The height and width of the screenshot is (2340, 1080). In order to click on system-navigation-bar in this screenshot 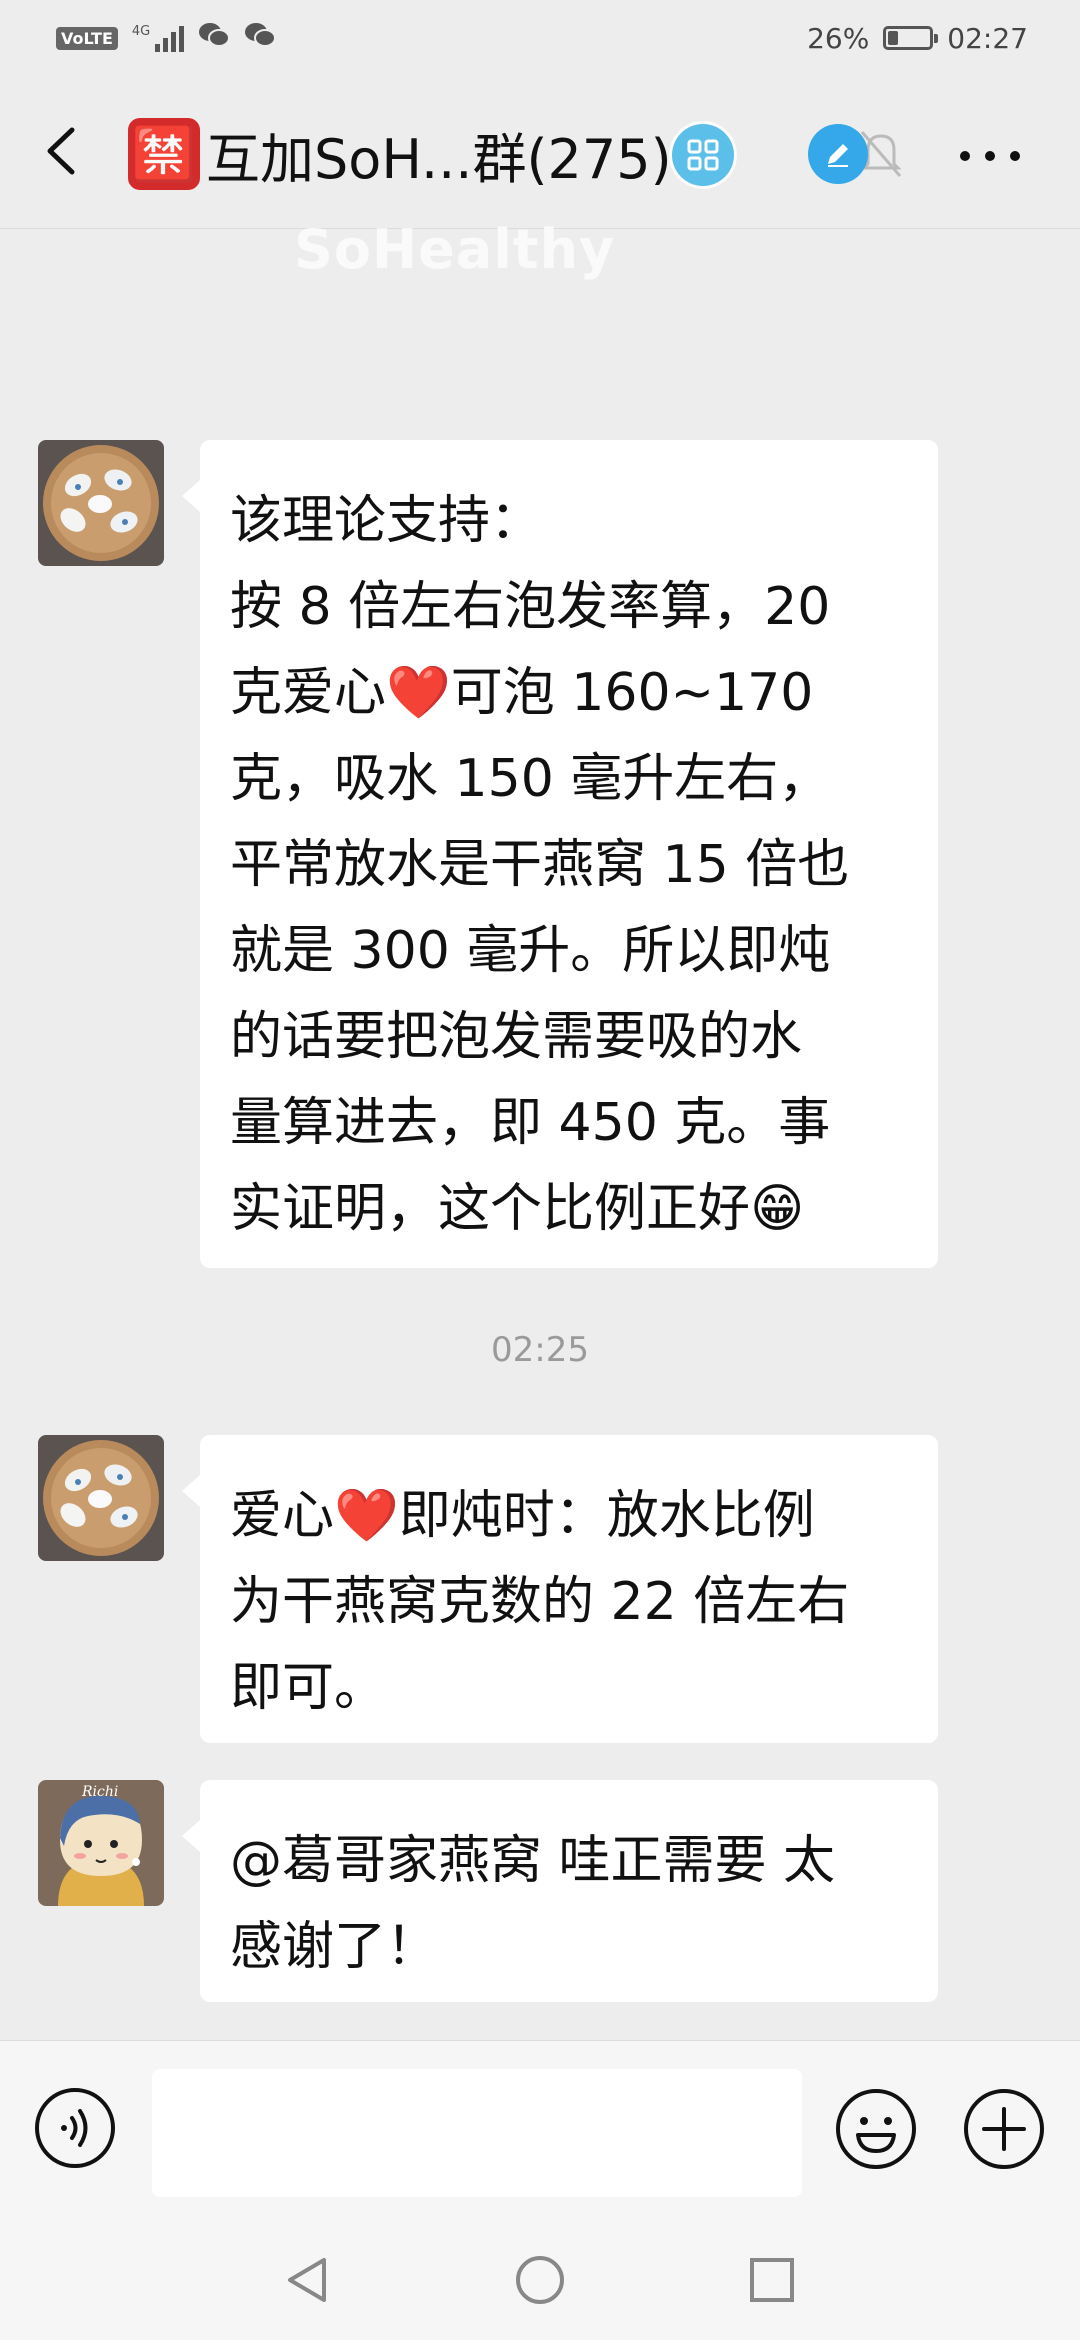, I will do `click(540, 2280)`.